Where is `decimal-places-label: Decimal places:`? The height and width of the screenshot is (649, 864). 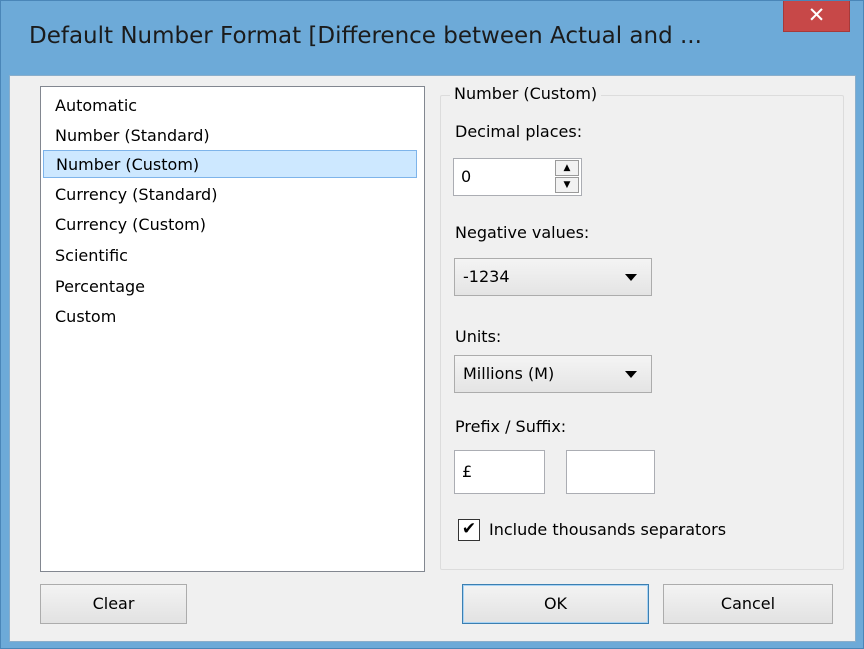
decimal-places-label: Decimal places: is located at coordinates (519, 131).